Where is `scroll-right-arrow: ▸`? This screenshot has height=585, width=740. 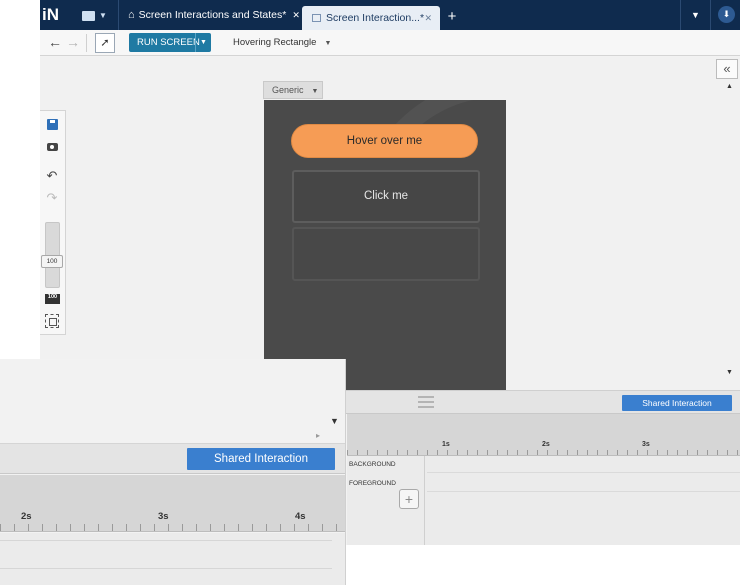
scroll-right-arrow: ▸ is located at coordinates (318, 435).